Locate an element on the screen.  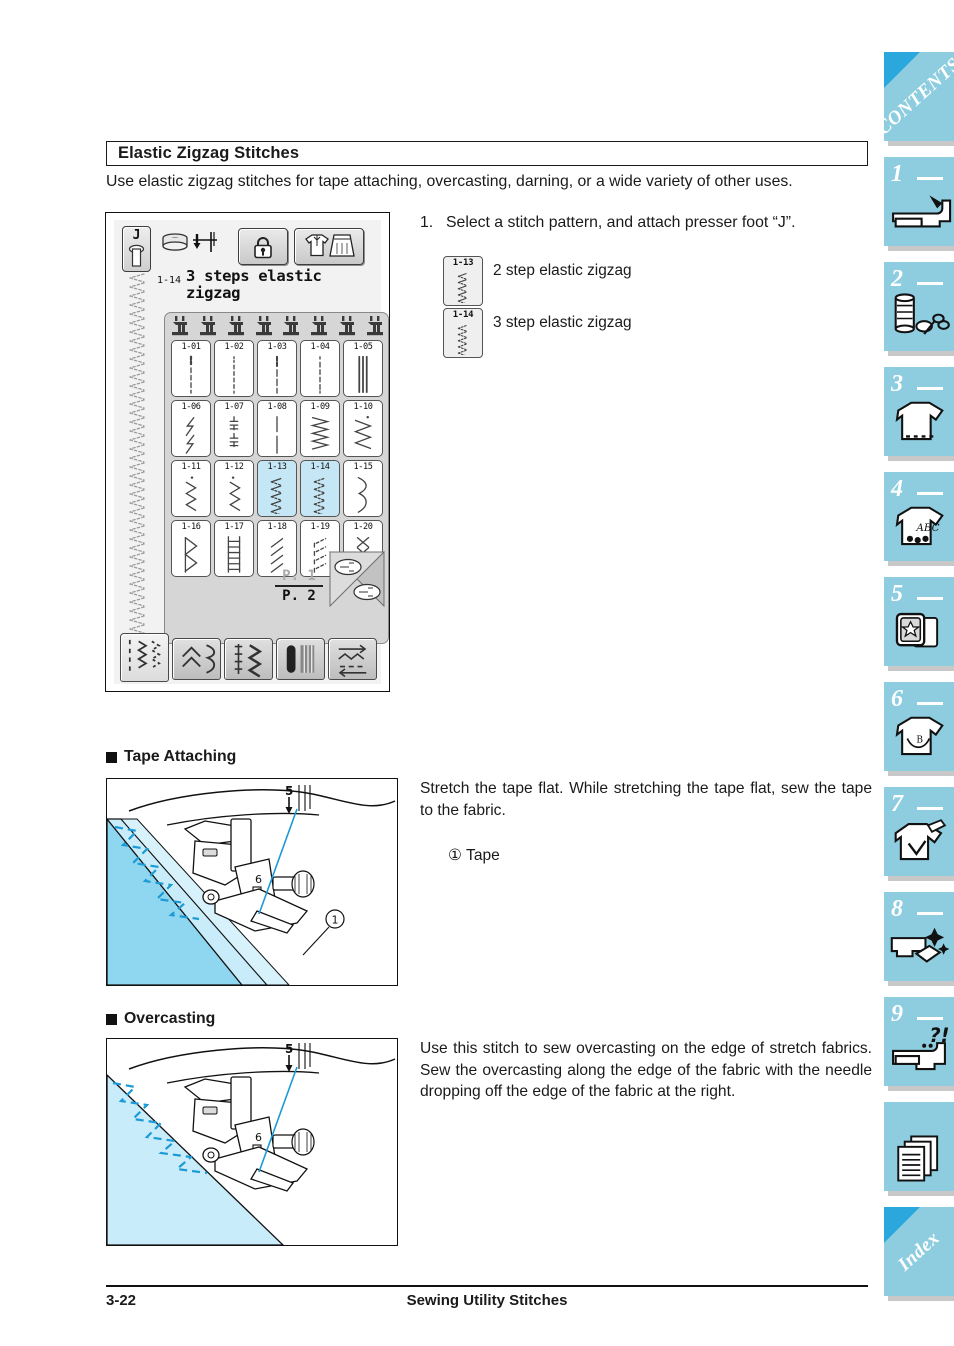
garment-select-button is located at coordinates (329, 246).